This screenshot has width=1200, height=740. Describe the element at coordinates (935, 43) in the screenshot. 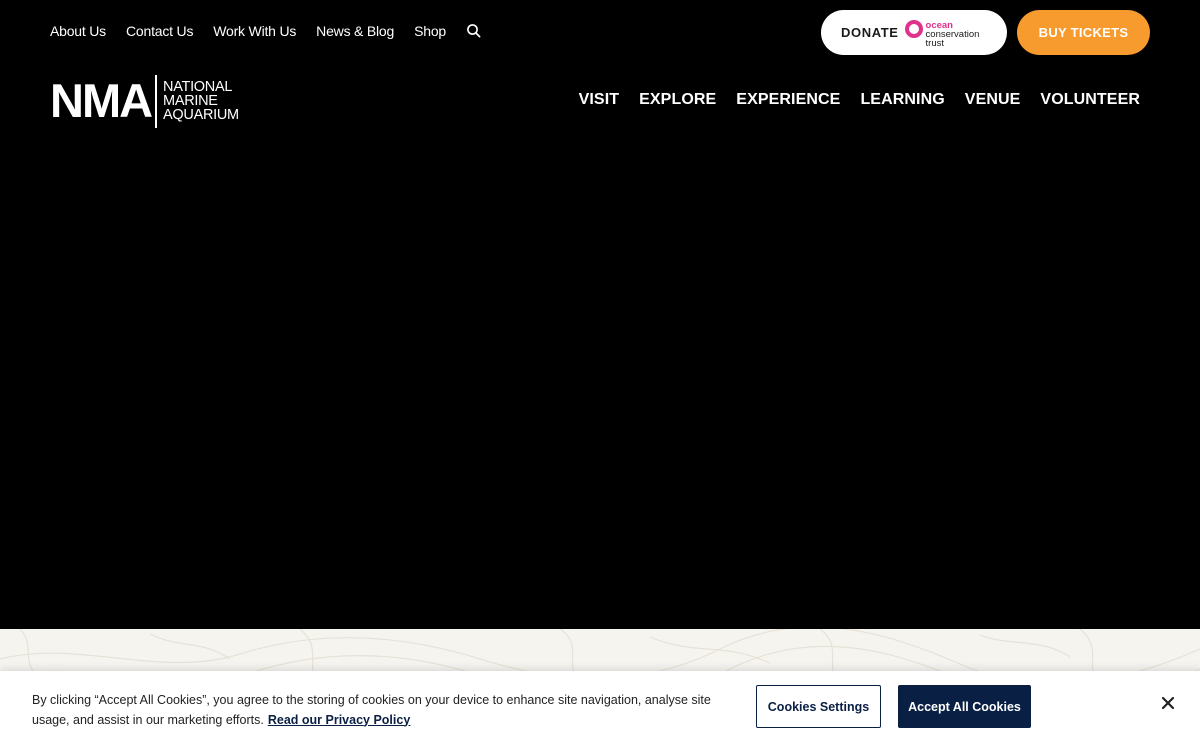

I see `partner-line3: trust` at that location.